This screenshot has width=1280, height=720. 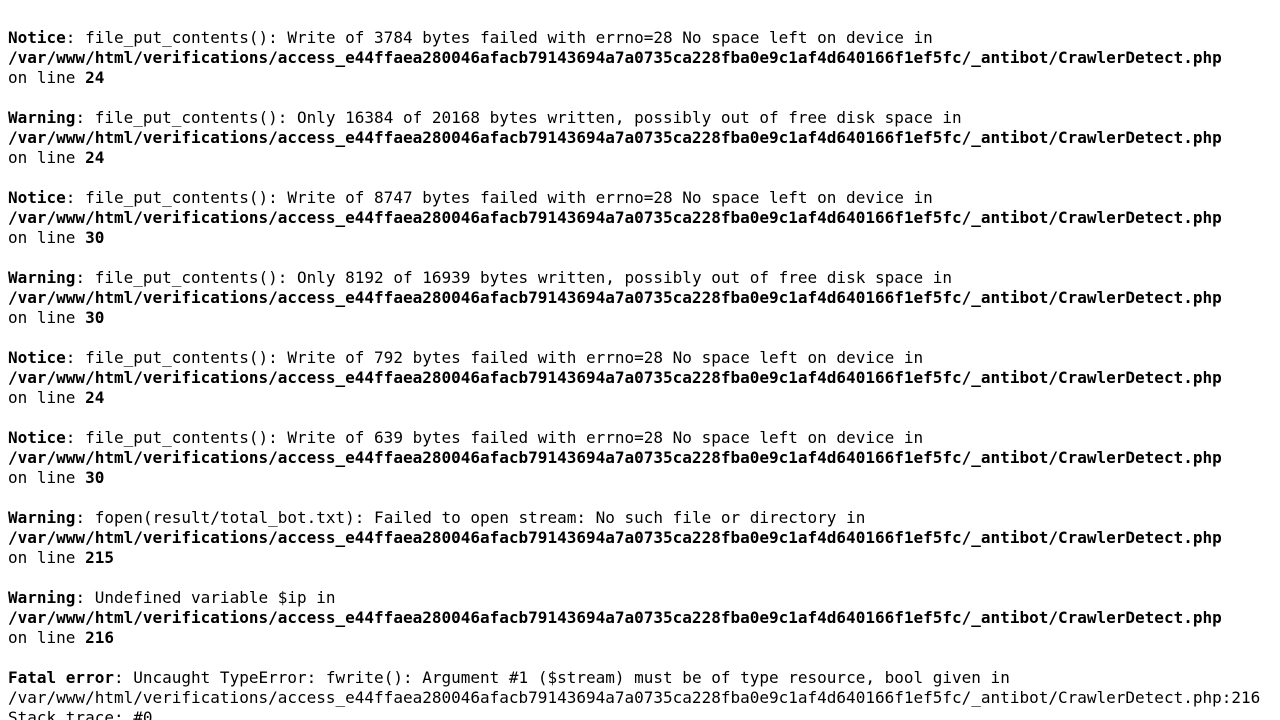 I want to click on stack-trace-line: Stack trace: #0, so click(x=644, y=714).